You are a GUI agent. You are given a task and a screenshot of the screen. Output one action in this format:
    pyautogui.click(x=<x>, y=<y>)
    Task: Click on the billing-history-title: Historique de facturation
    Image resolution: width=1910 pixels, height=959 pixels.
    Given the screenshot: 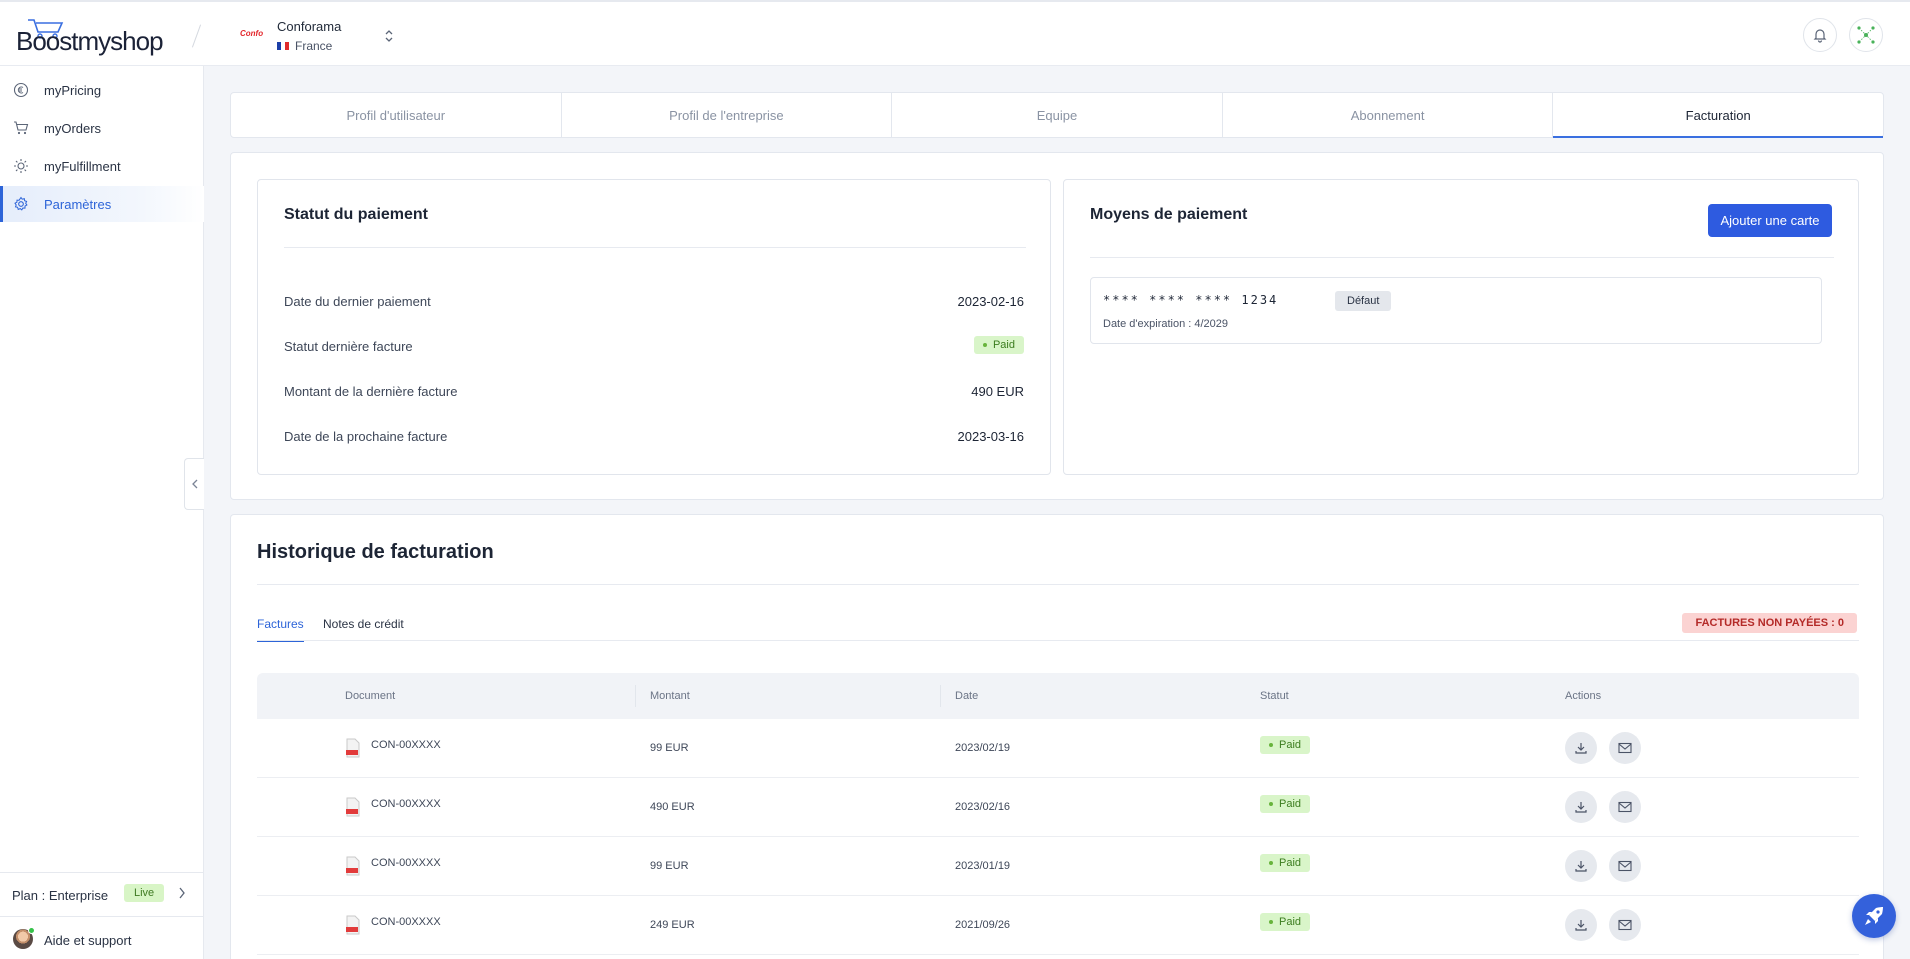 What is the action you would take?
    pyautogui.click(x=375, y=552)
    